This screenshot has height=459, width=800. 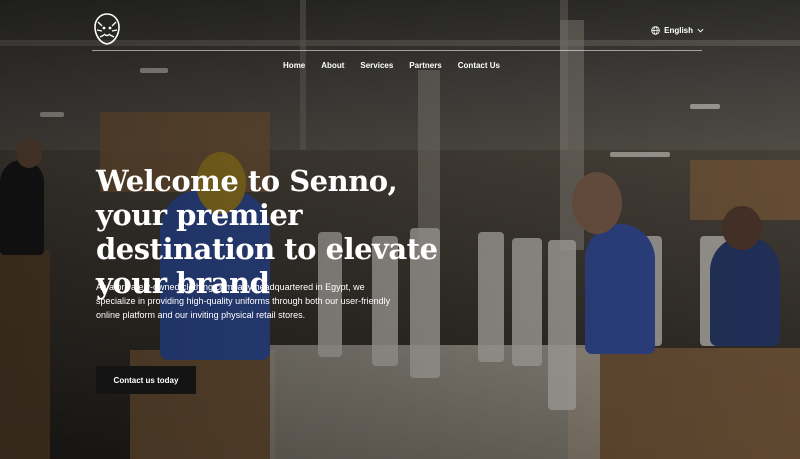 I want to click on main-nav: Home About Services Partners Contact Us, so click(x=391, y=66).